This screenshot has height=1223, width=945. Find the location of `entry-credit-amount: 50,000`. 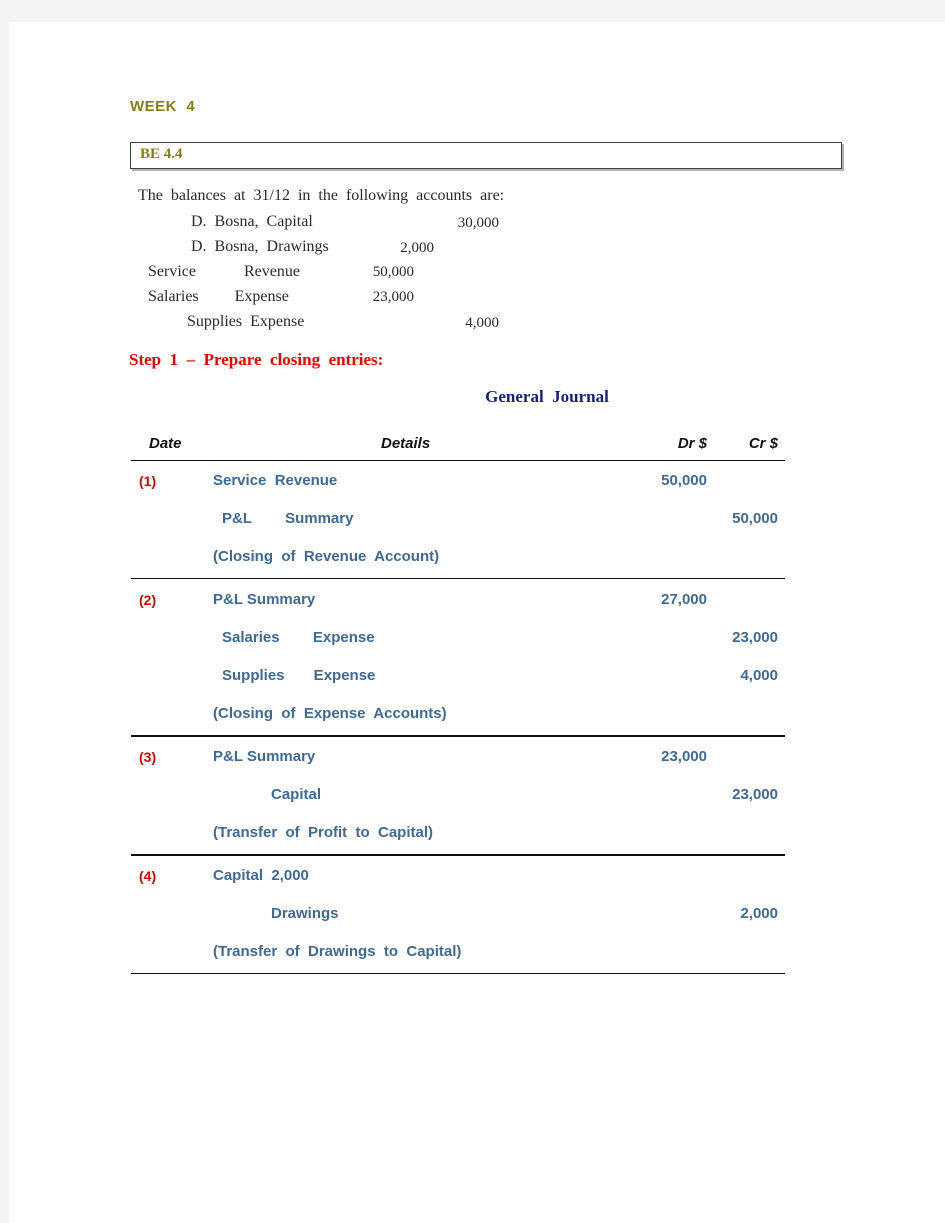

entry-credit-amount: 50,000 is located at coordinates (755, 518).